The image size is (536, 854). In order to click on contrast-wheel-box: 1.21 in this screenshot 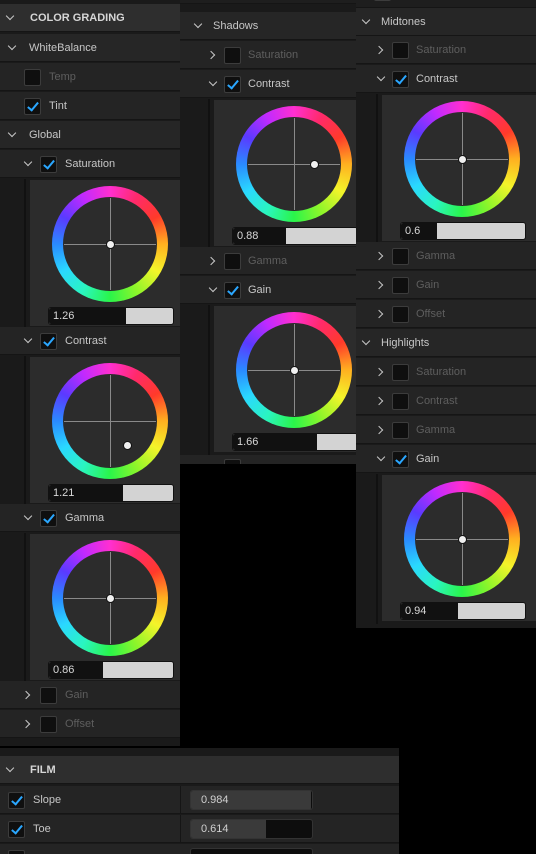, I will do `click(105, 430)`.